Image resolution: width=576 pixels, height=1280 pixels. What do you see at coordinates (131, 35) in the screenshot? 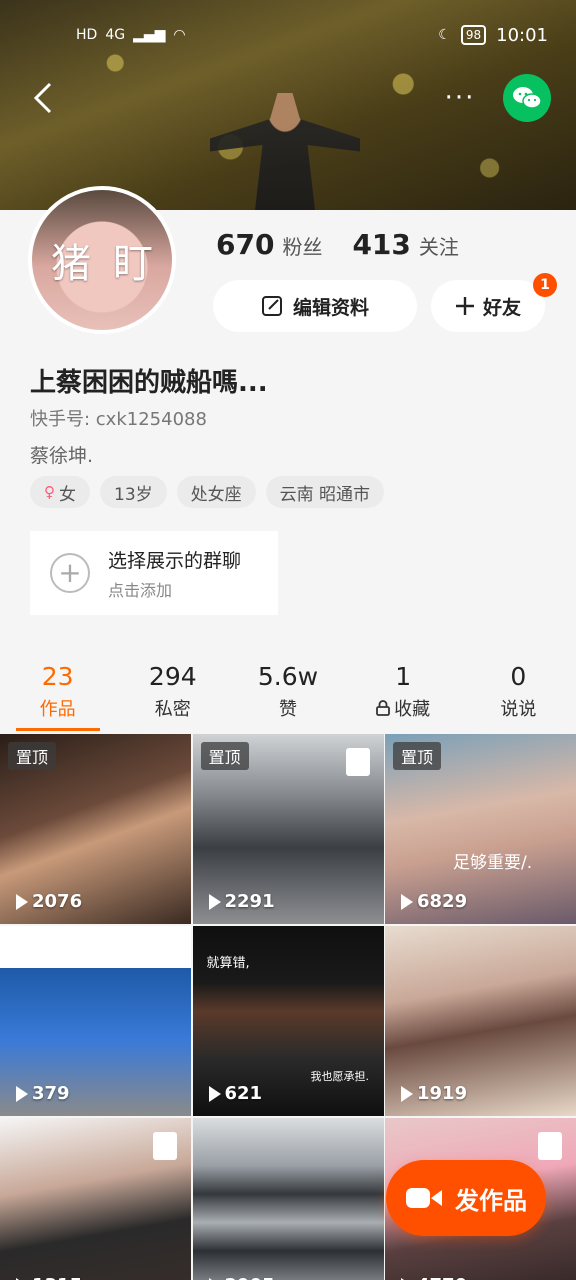
I see `status-left: HD 4G ▂▄▆ ◠` at bounding box center [131, 35].